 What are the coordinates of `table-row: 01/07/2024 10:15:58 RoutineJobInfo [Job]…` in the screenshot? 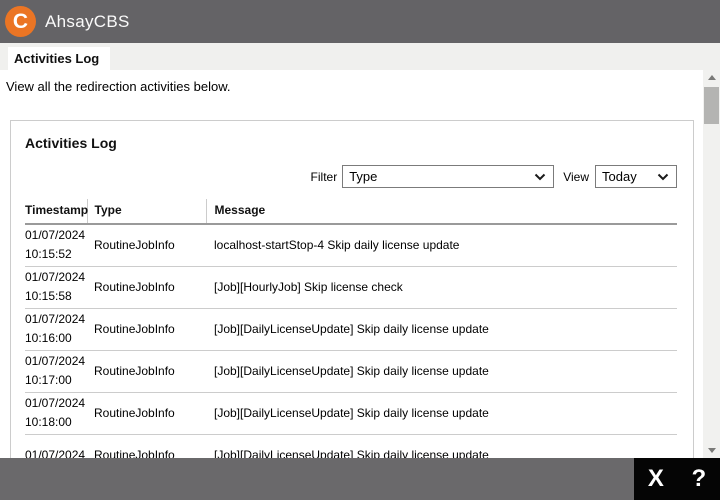 It's located at (351, 287).